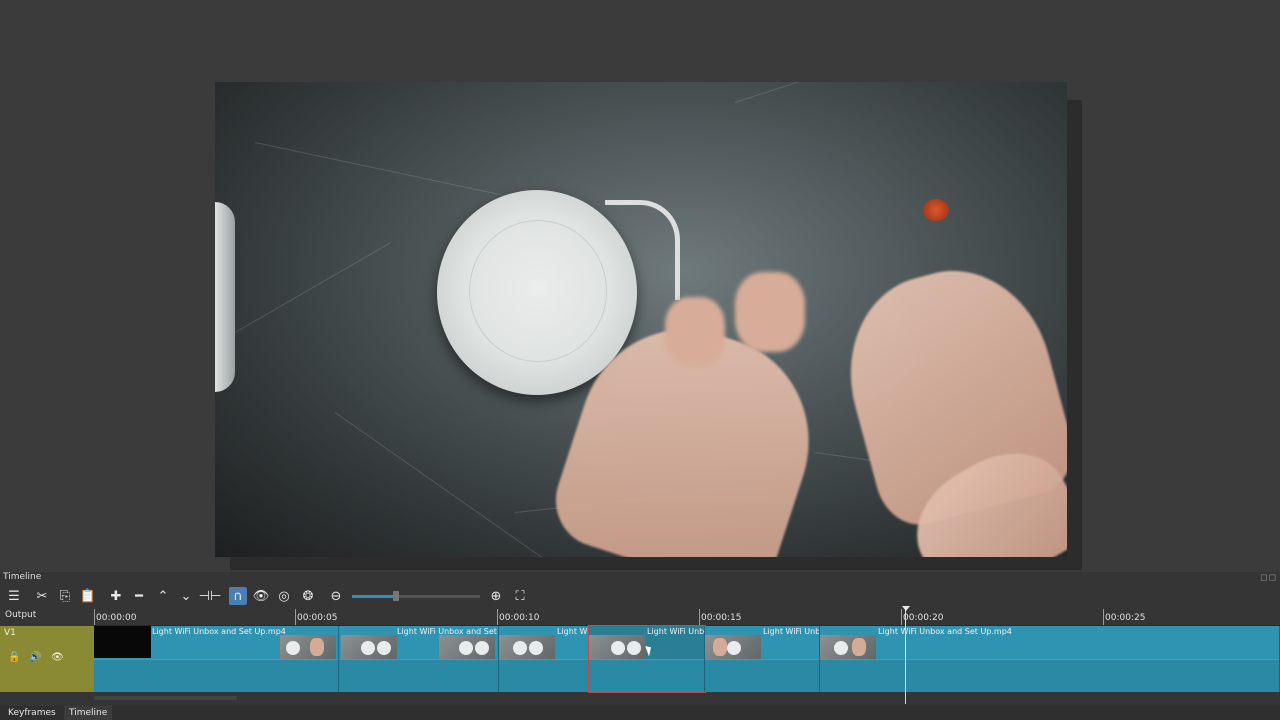 The width and height of the screenshot is (1280, 720). What do you see at coordinates (65, 596) in the screenshot?
I see `copy-icon: ⎘` at bounding box center [65, 596].